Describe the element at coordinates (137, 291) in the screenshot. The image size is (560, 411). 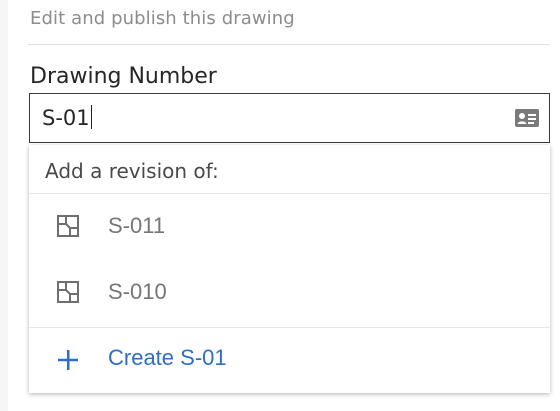
I see `revision-option-label: S-010` at that location.